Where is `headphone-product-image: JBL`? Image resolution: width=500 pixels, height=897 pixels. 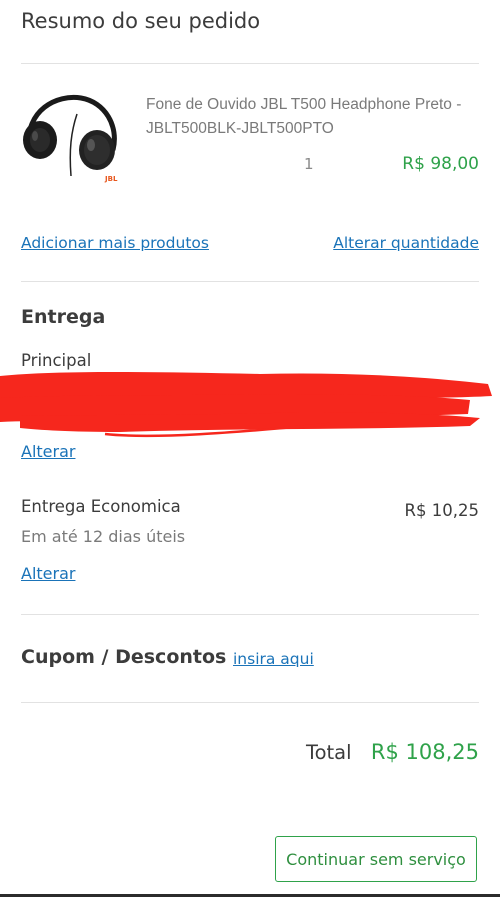 headphone-product-image: JBL is located at coordinates (70, 138).